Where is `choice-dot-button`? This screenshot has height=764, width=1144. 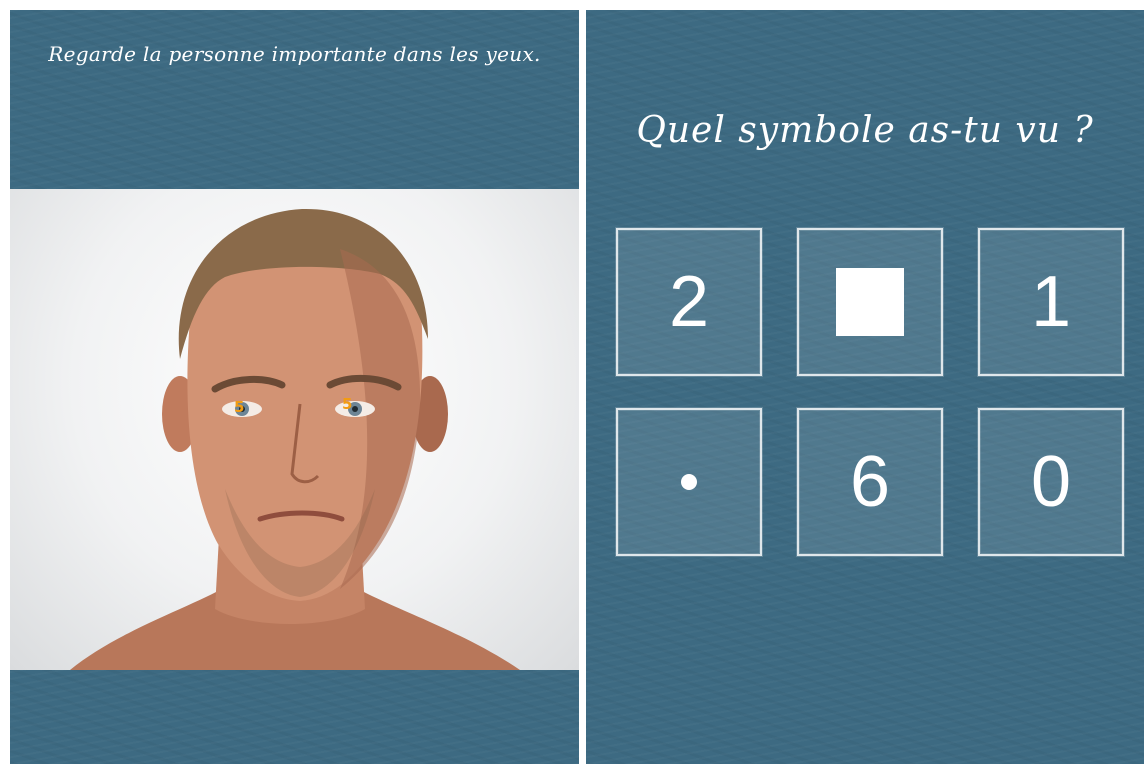
choice-dot-button is located at coordinates (689, 482).